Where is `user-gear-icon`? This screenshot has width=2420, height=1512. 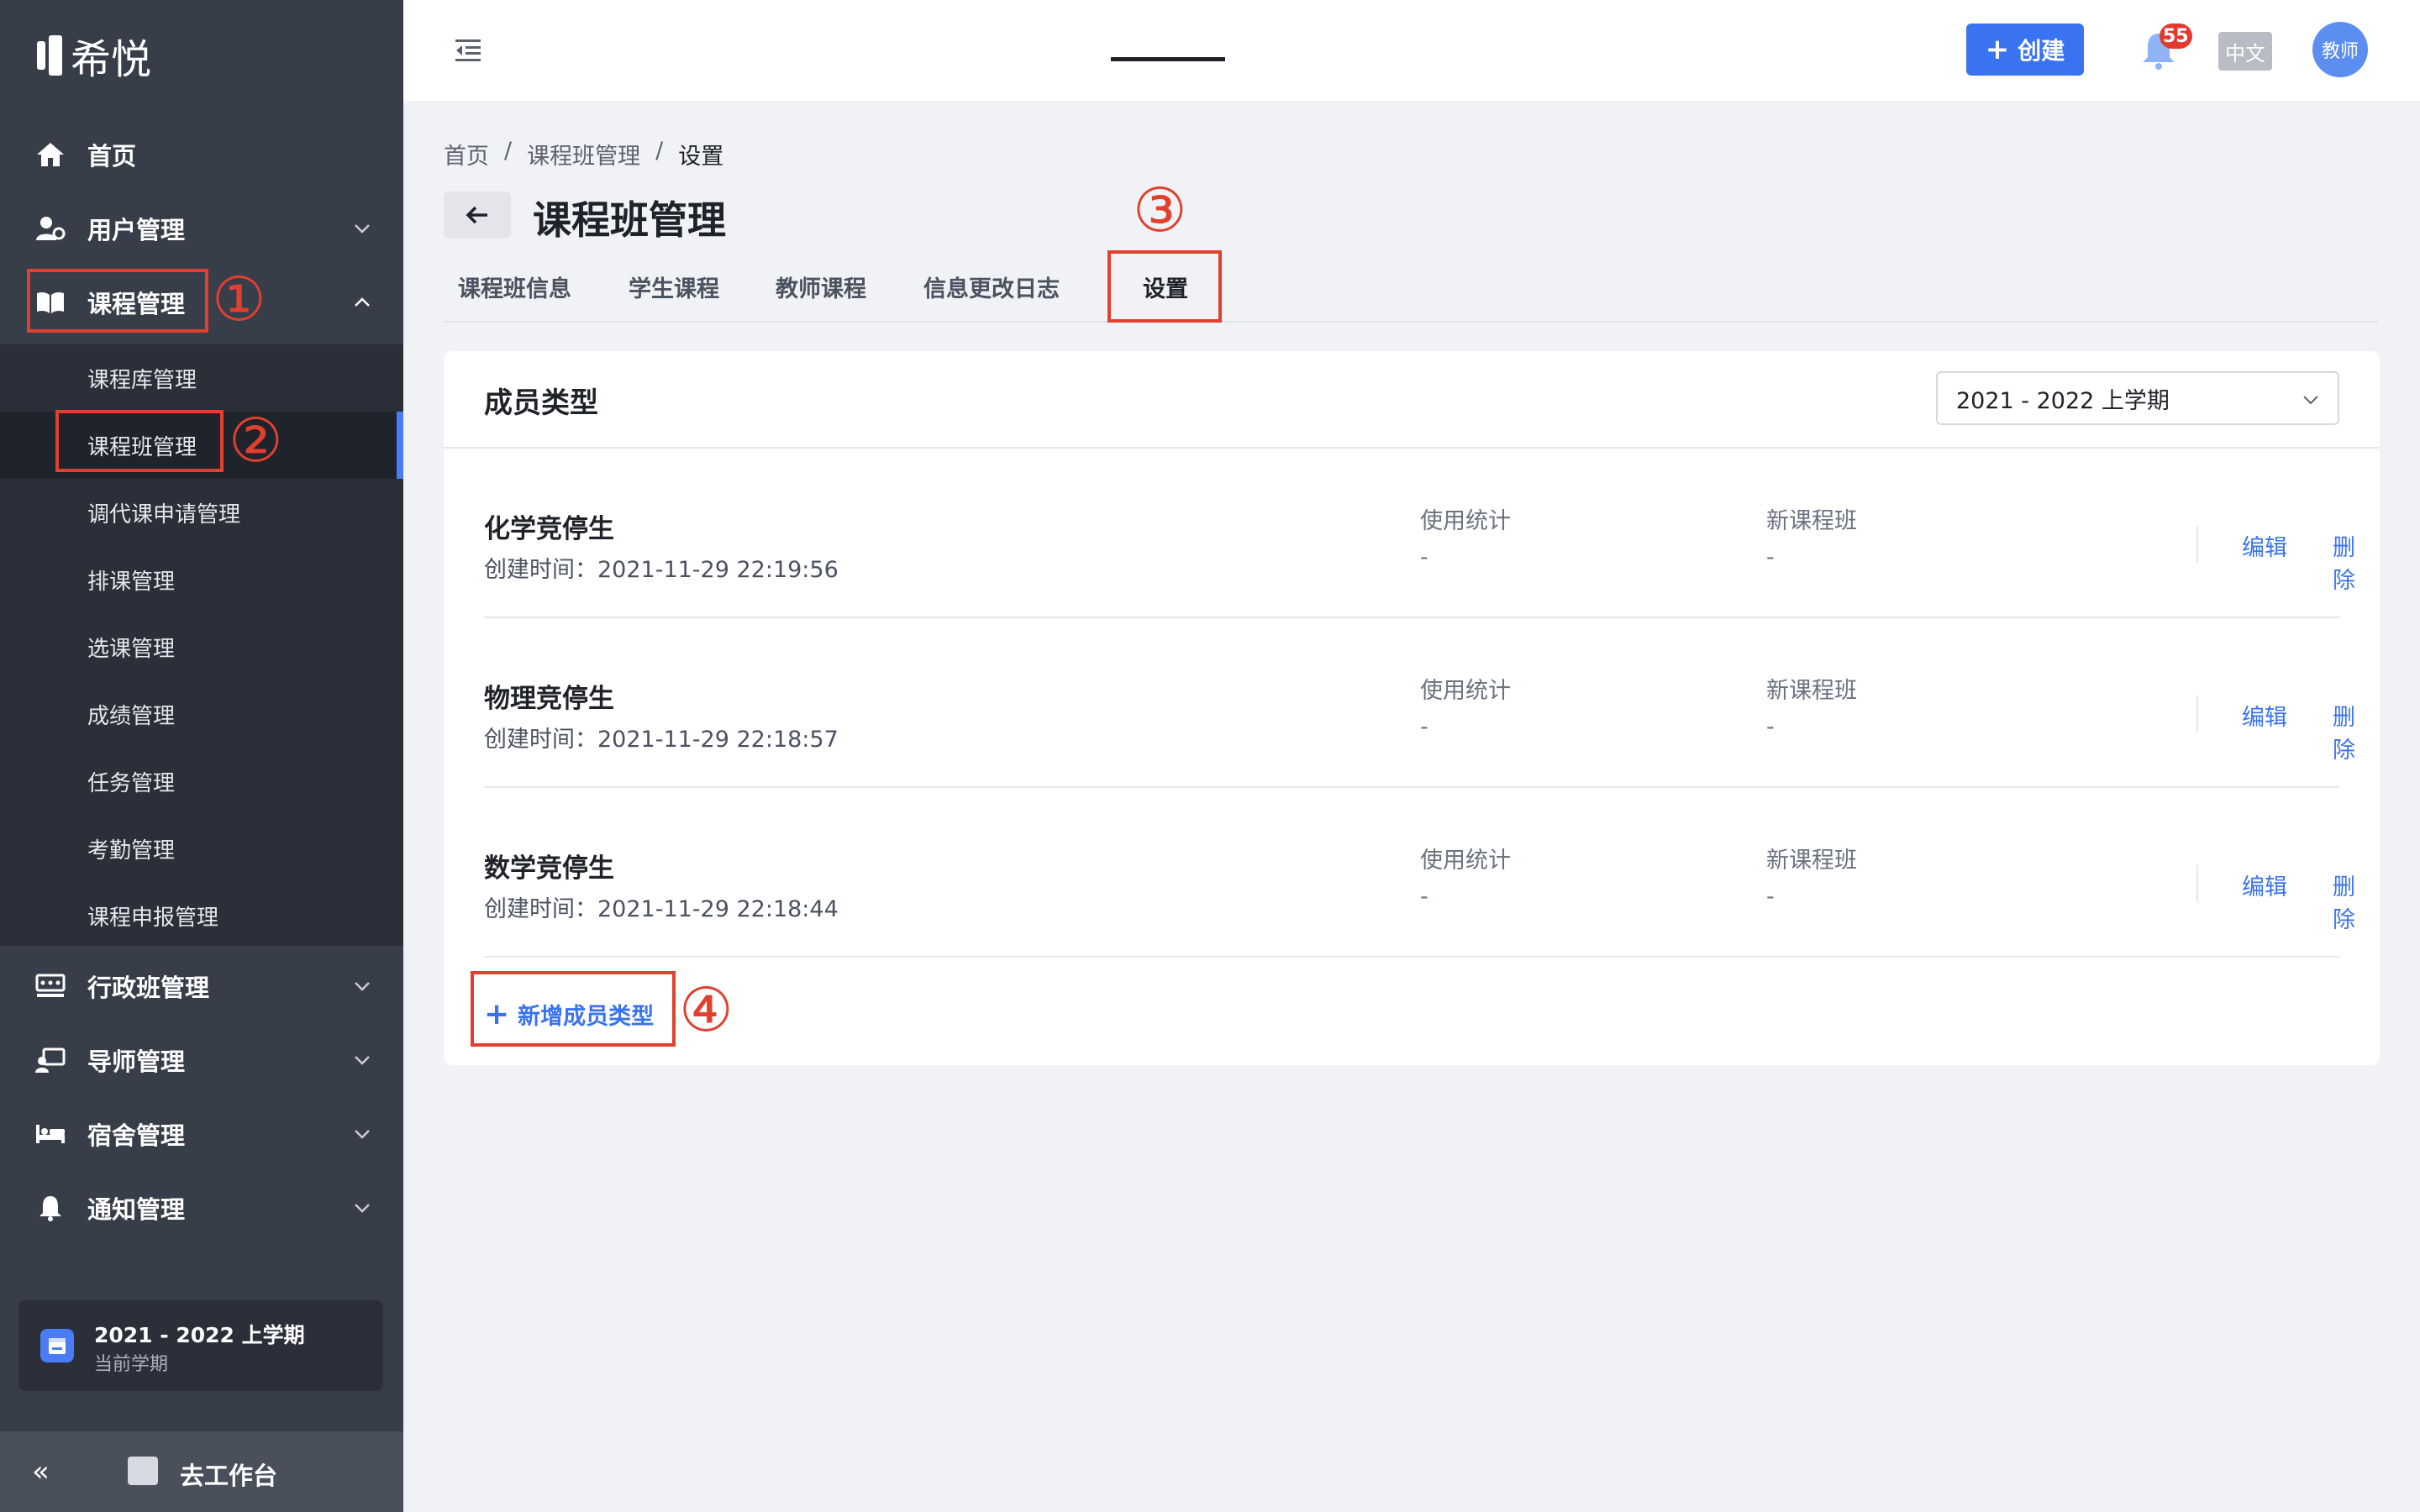
user-gear-icon is located at coordinates (51, 228).